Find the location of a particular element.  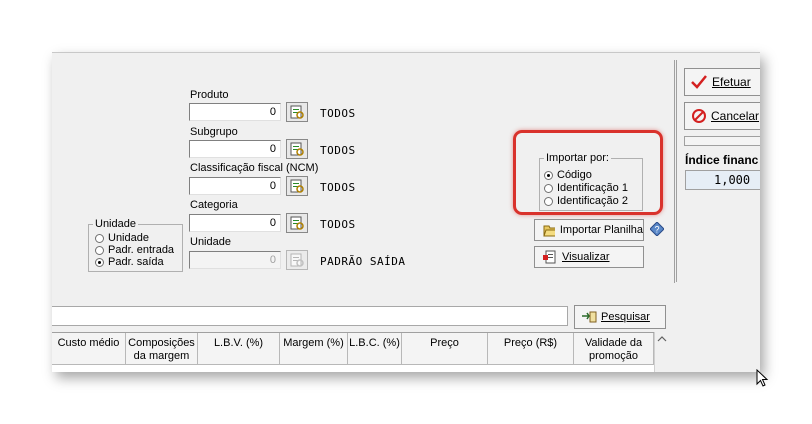

table-vertical-scrollbar is located at coordinates (661, 352).